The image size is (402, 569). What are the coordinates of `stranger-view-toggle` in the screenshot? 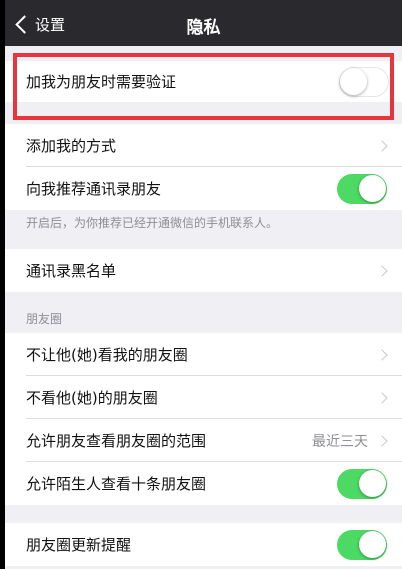 It's located at (362, 483).